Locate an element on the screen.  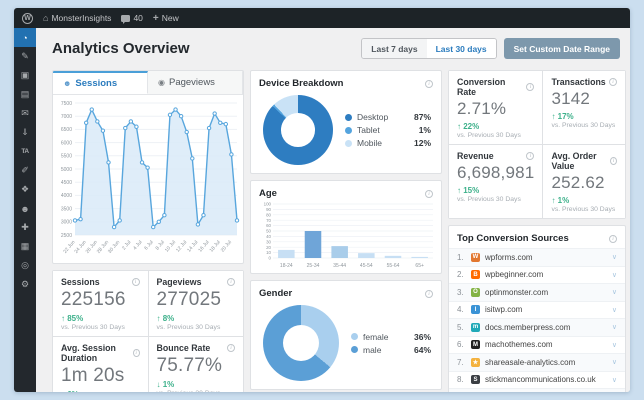
stat-card-pageviews: Pageviews i 277025 ↑ 8% vs. Previous 30 Days is located at coordinates (195, 303).